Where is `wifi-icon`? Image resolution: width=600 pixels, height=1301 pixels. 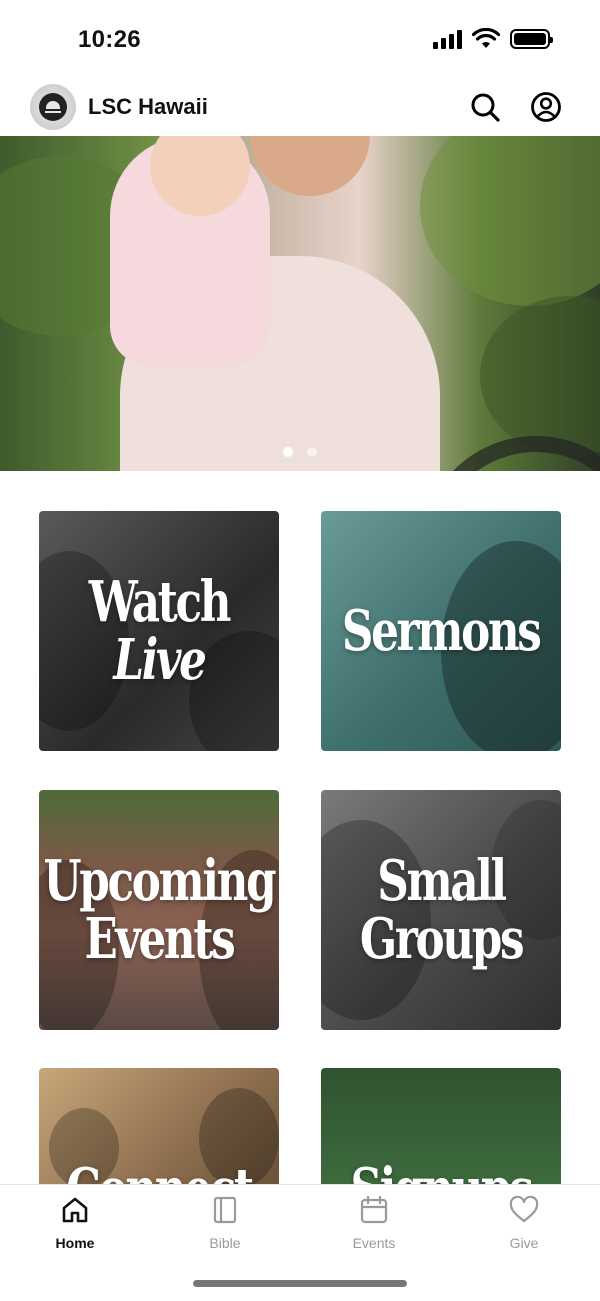
wifi-icon is located at coordinates (486, 38).